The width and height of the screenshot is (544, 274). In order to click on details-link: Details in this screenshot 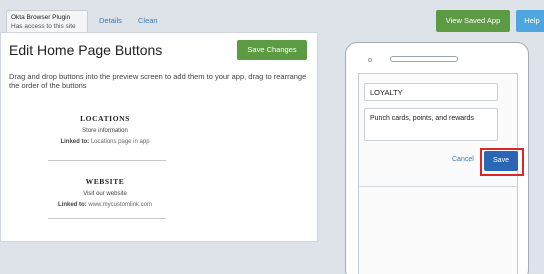, I will do `click(110, 20)`.